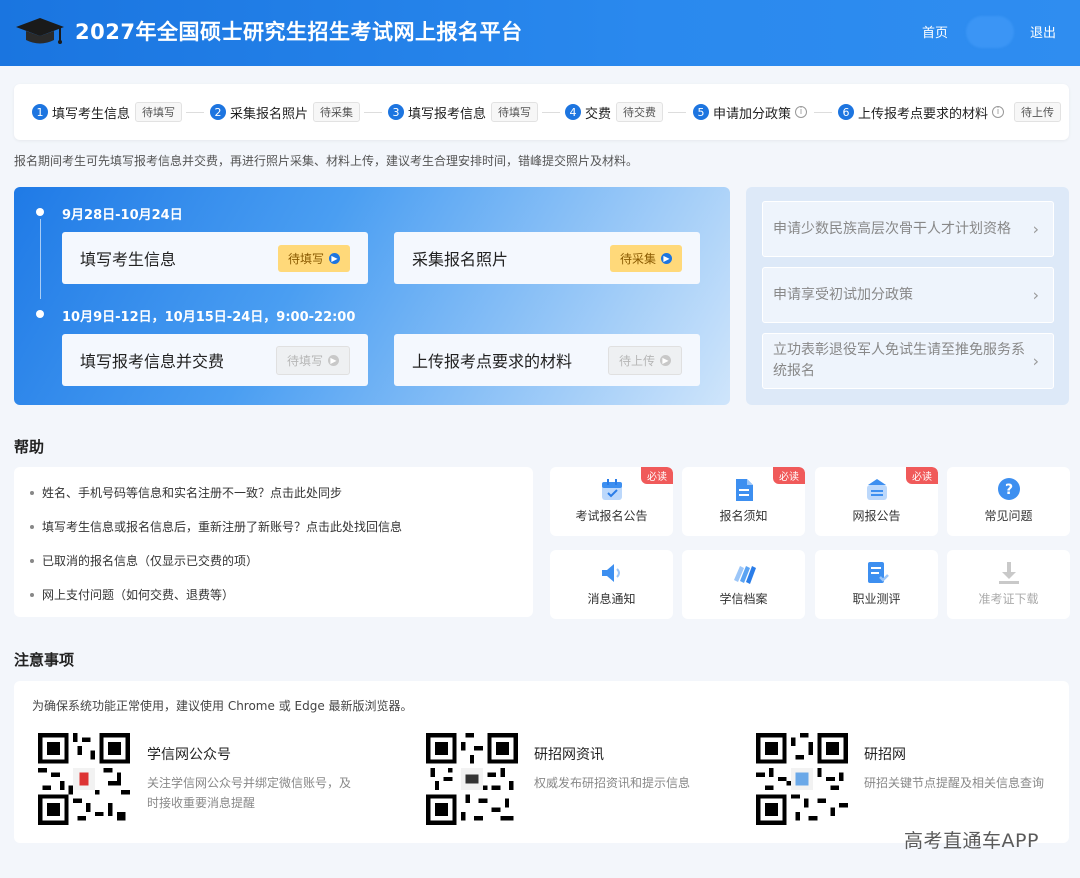 Image resolution: width=1080 pixels, height=878 pixels. What do you see at coordinates (611, 489) in the screenshot?
I see `calendar-icon` at bounding box center [611, 489].